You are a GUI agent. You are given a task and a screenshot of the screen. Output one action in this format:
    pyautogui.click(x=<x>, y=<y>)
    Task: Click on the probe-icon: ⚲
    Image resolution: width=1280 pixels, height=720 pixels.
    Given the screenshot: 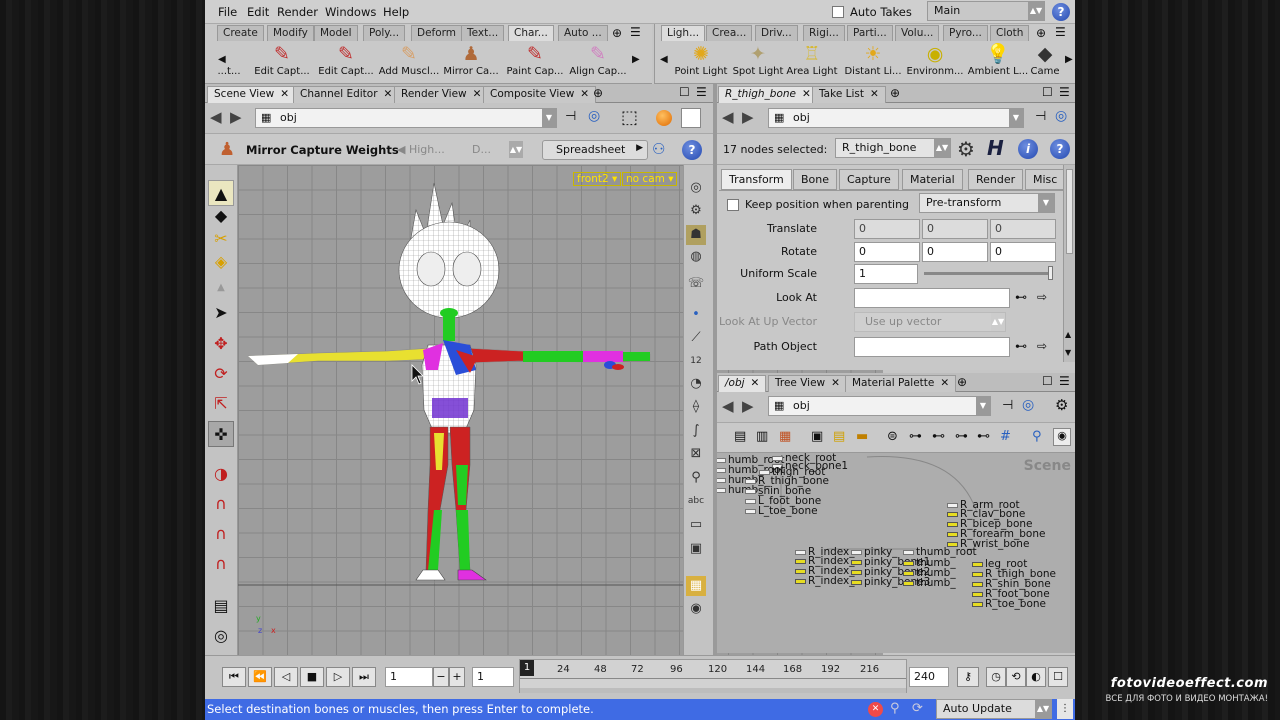 What is the action you would take?
    pyautogui.click(x=696, y=478)
    